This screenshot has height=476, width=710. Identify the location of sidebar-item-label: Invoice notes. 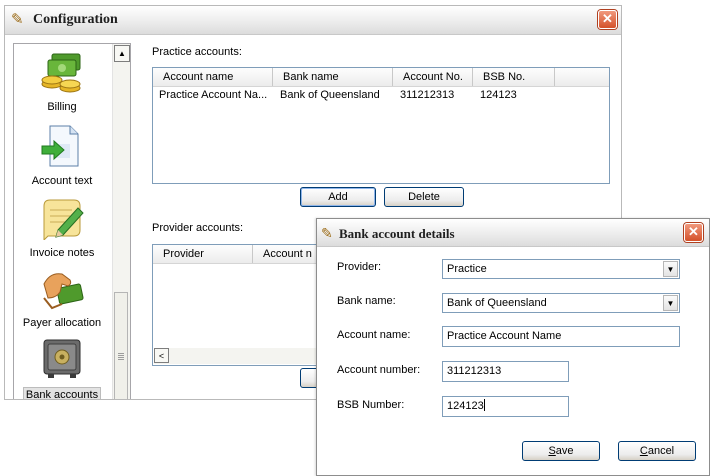
(62, 253).